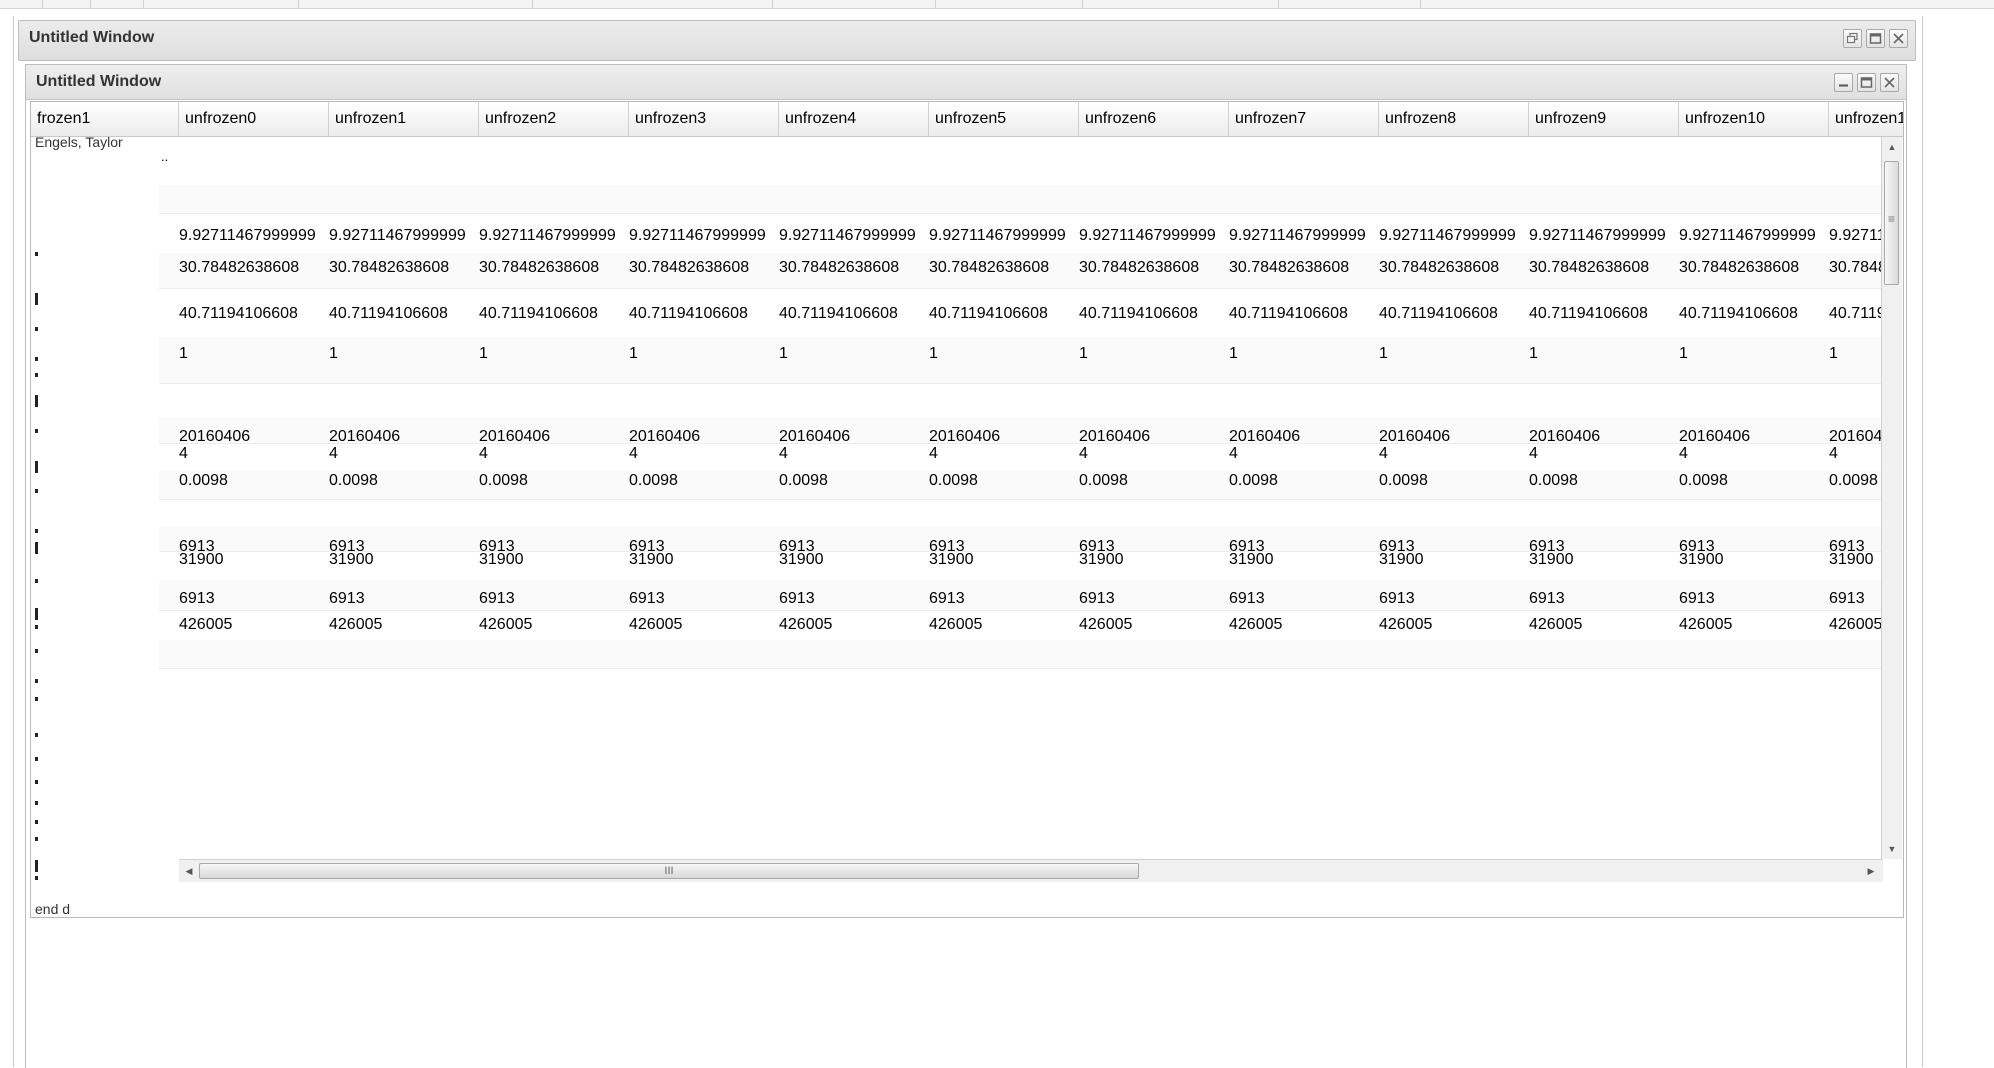 The width and height of the screenshot is (1994, 1068). Describe the element at coordinates (1892, 849) in the screenshot. I see `scroll-down-arrow-icon: ▼` at that location.